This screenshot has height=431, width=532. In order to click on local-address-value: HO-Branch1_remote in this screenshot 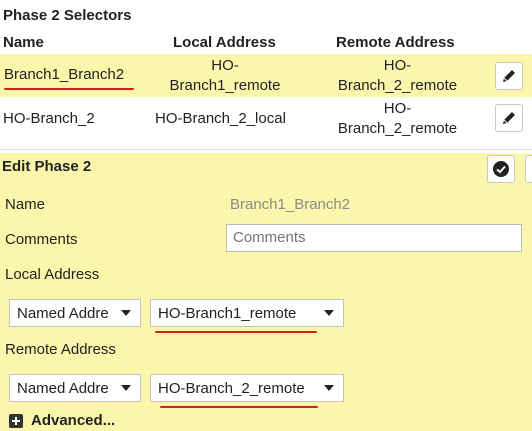, I will do `click(227, 313)`.